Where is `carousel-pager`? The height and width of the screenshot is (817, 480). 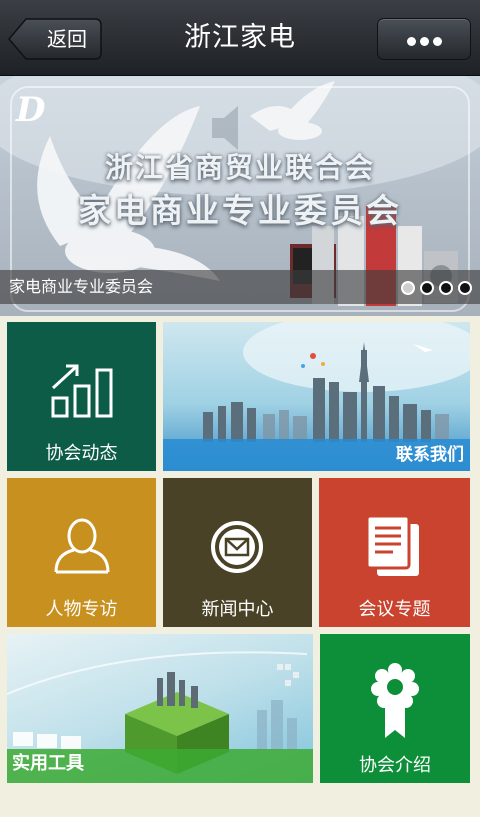 carousel-pager is located at coordinates (434, 289).